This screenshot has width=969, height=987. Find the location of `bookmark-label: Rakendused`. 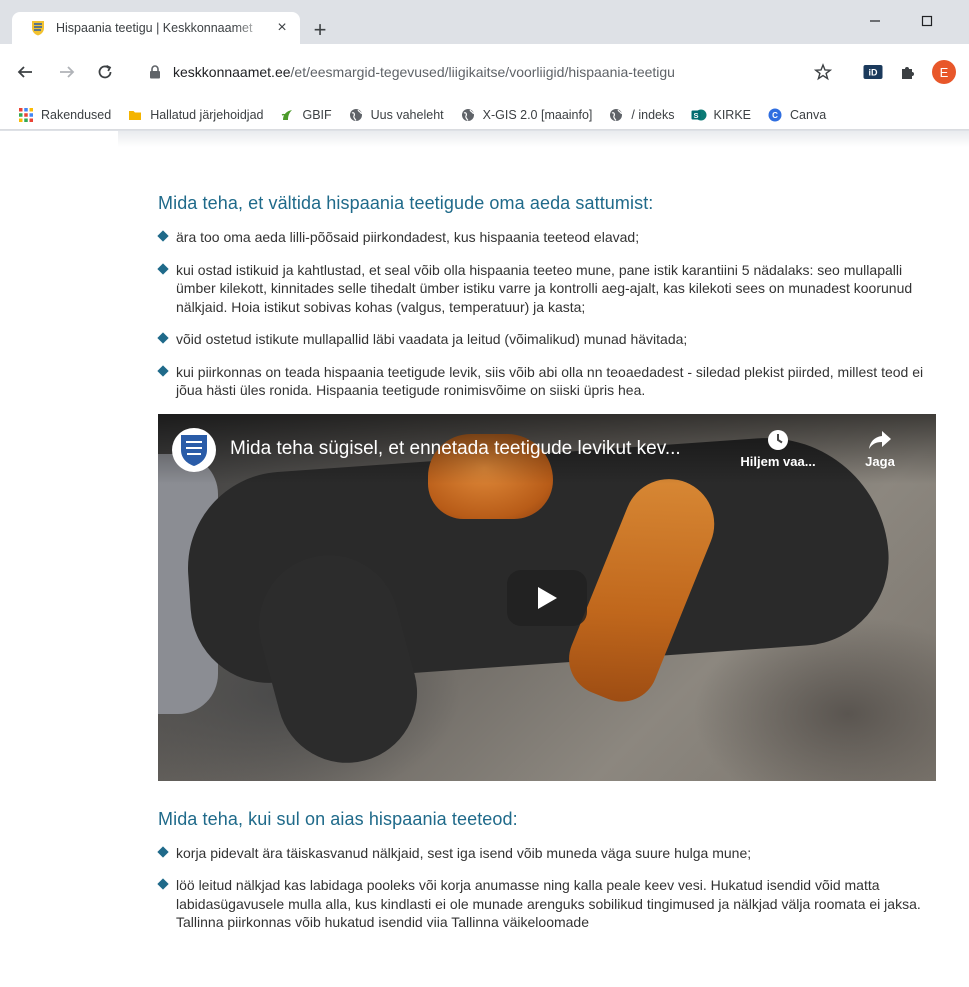

bookmark-label: Rakendused is located at coordinates (76, 114).